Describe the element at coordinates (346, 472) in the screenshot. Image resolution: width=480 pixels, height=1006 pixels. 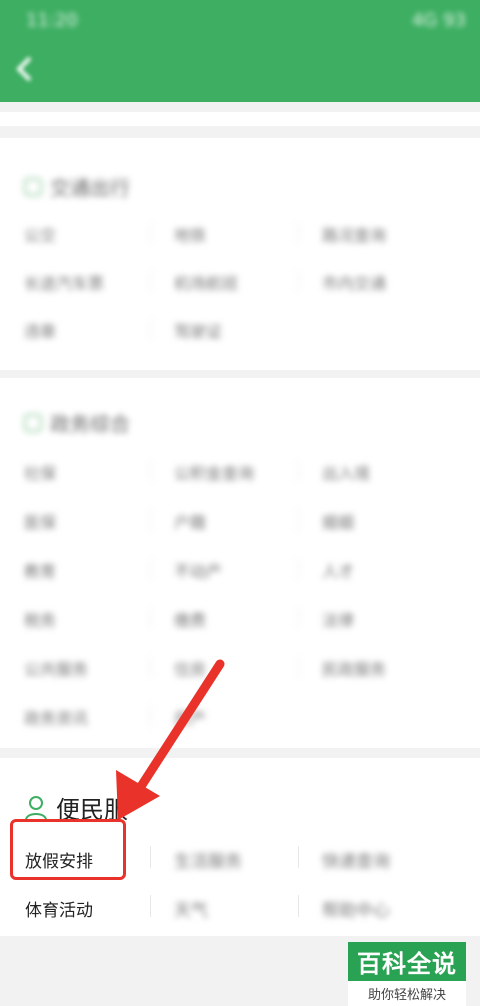
I see `affairs-item: 出入境` at that location.